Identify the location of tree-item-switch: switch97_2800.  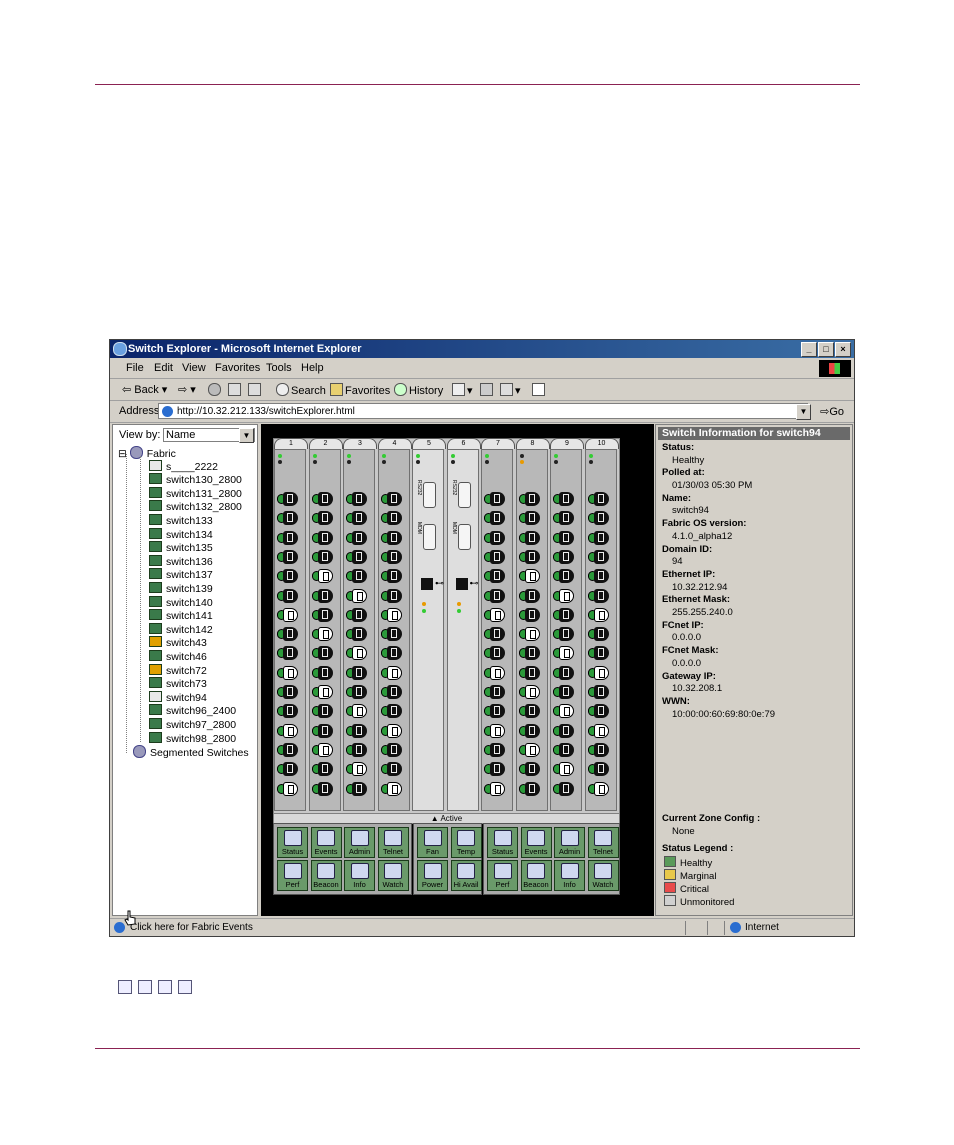
(192, 724).